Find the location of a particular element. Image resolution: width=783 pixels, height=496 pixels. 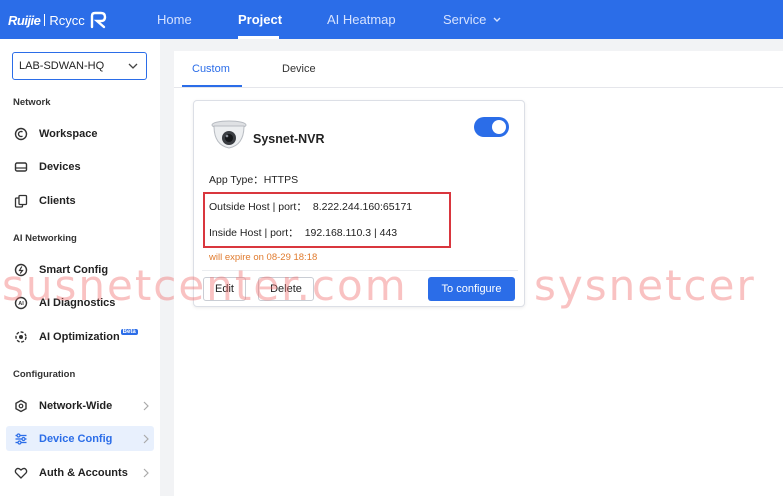

nav-project: Project is located at coordinates (260, 19).